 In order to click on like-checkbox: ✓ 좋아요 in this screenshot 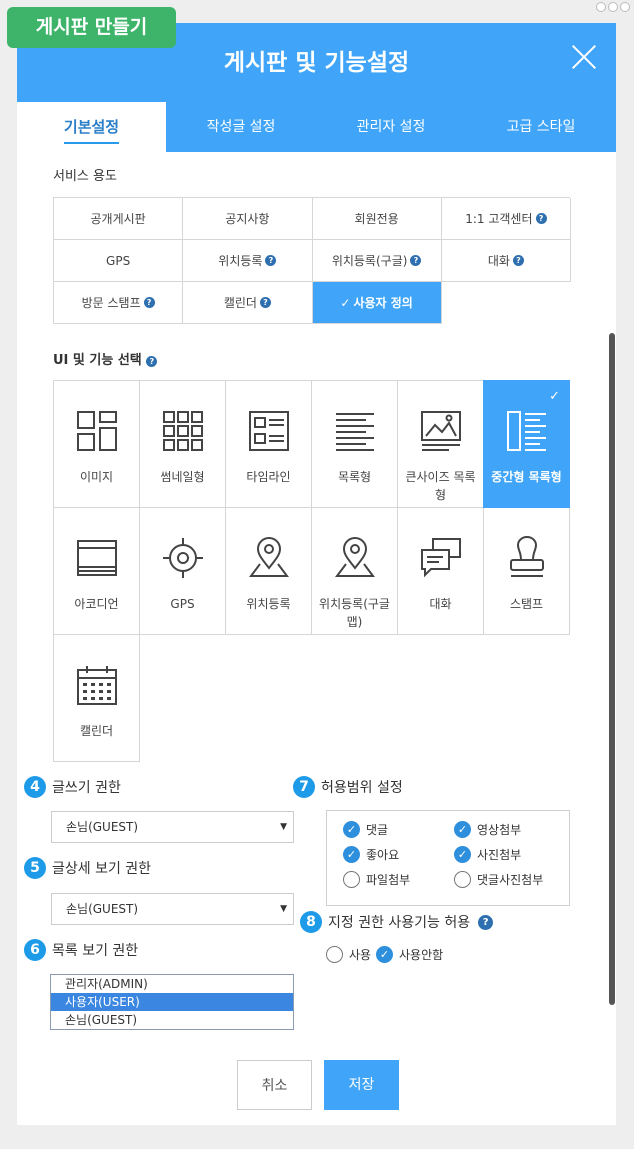, I will do `click(371, 854)`.